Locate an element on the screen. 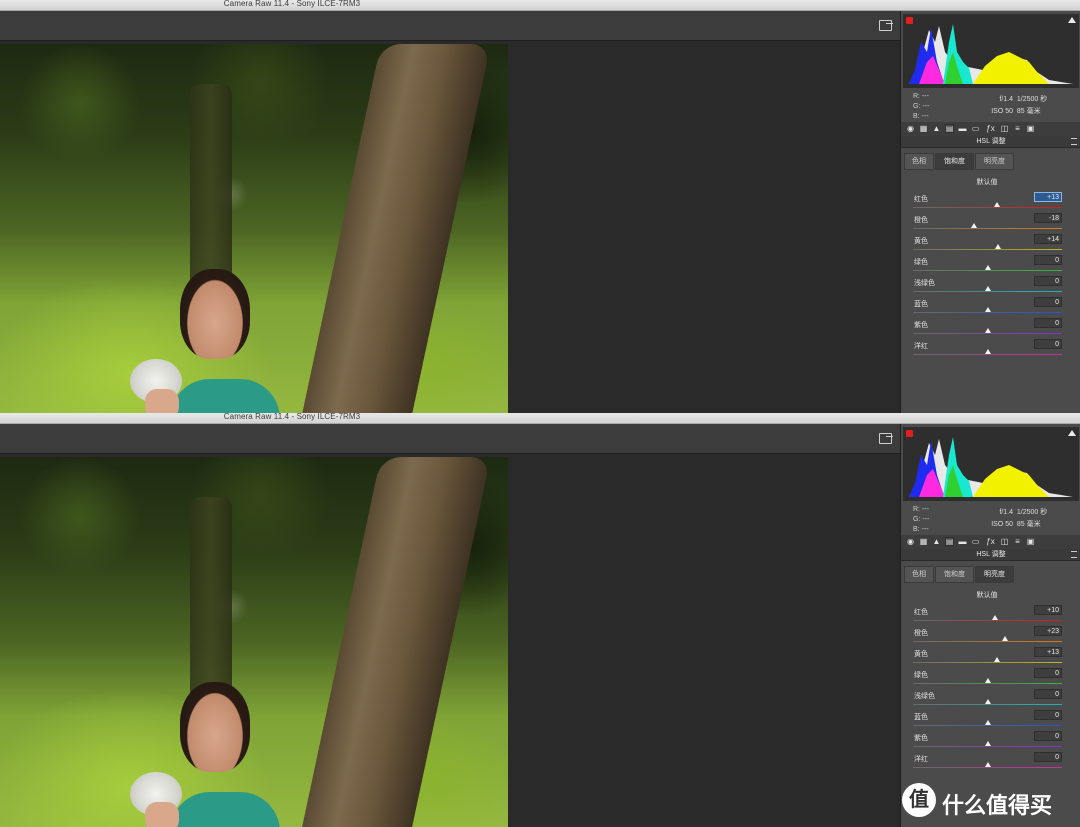 This screenshot has width=1080, height=827. aperture-value: f/1.4 is located at coordinates (1006, 512).